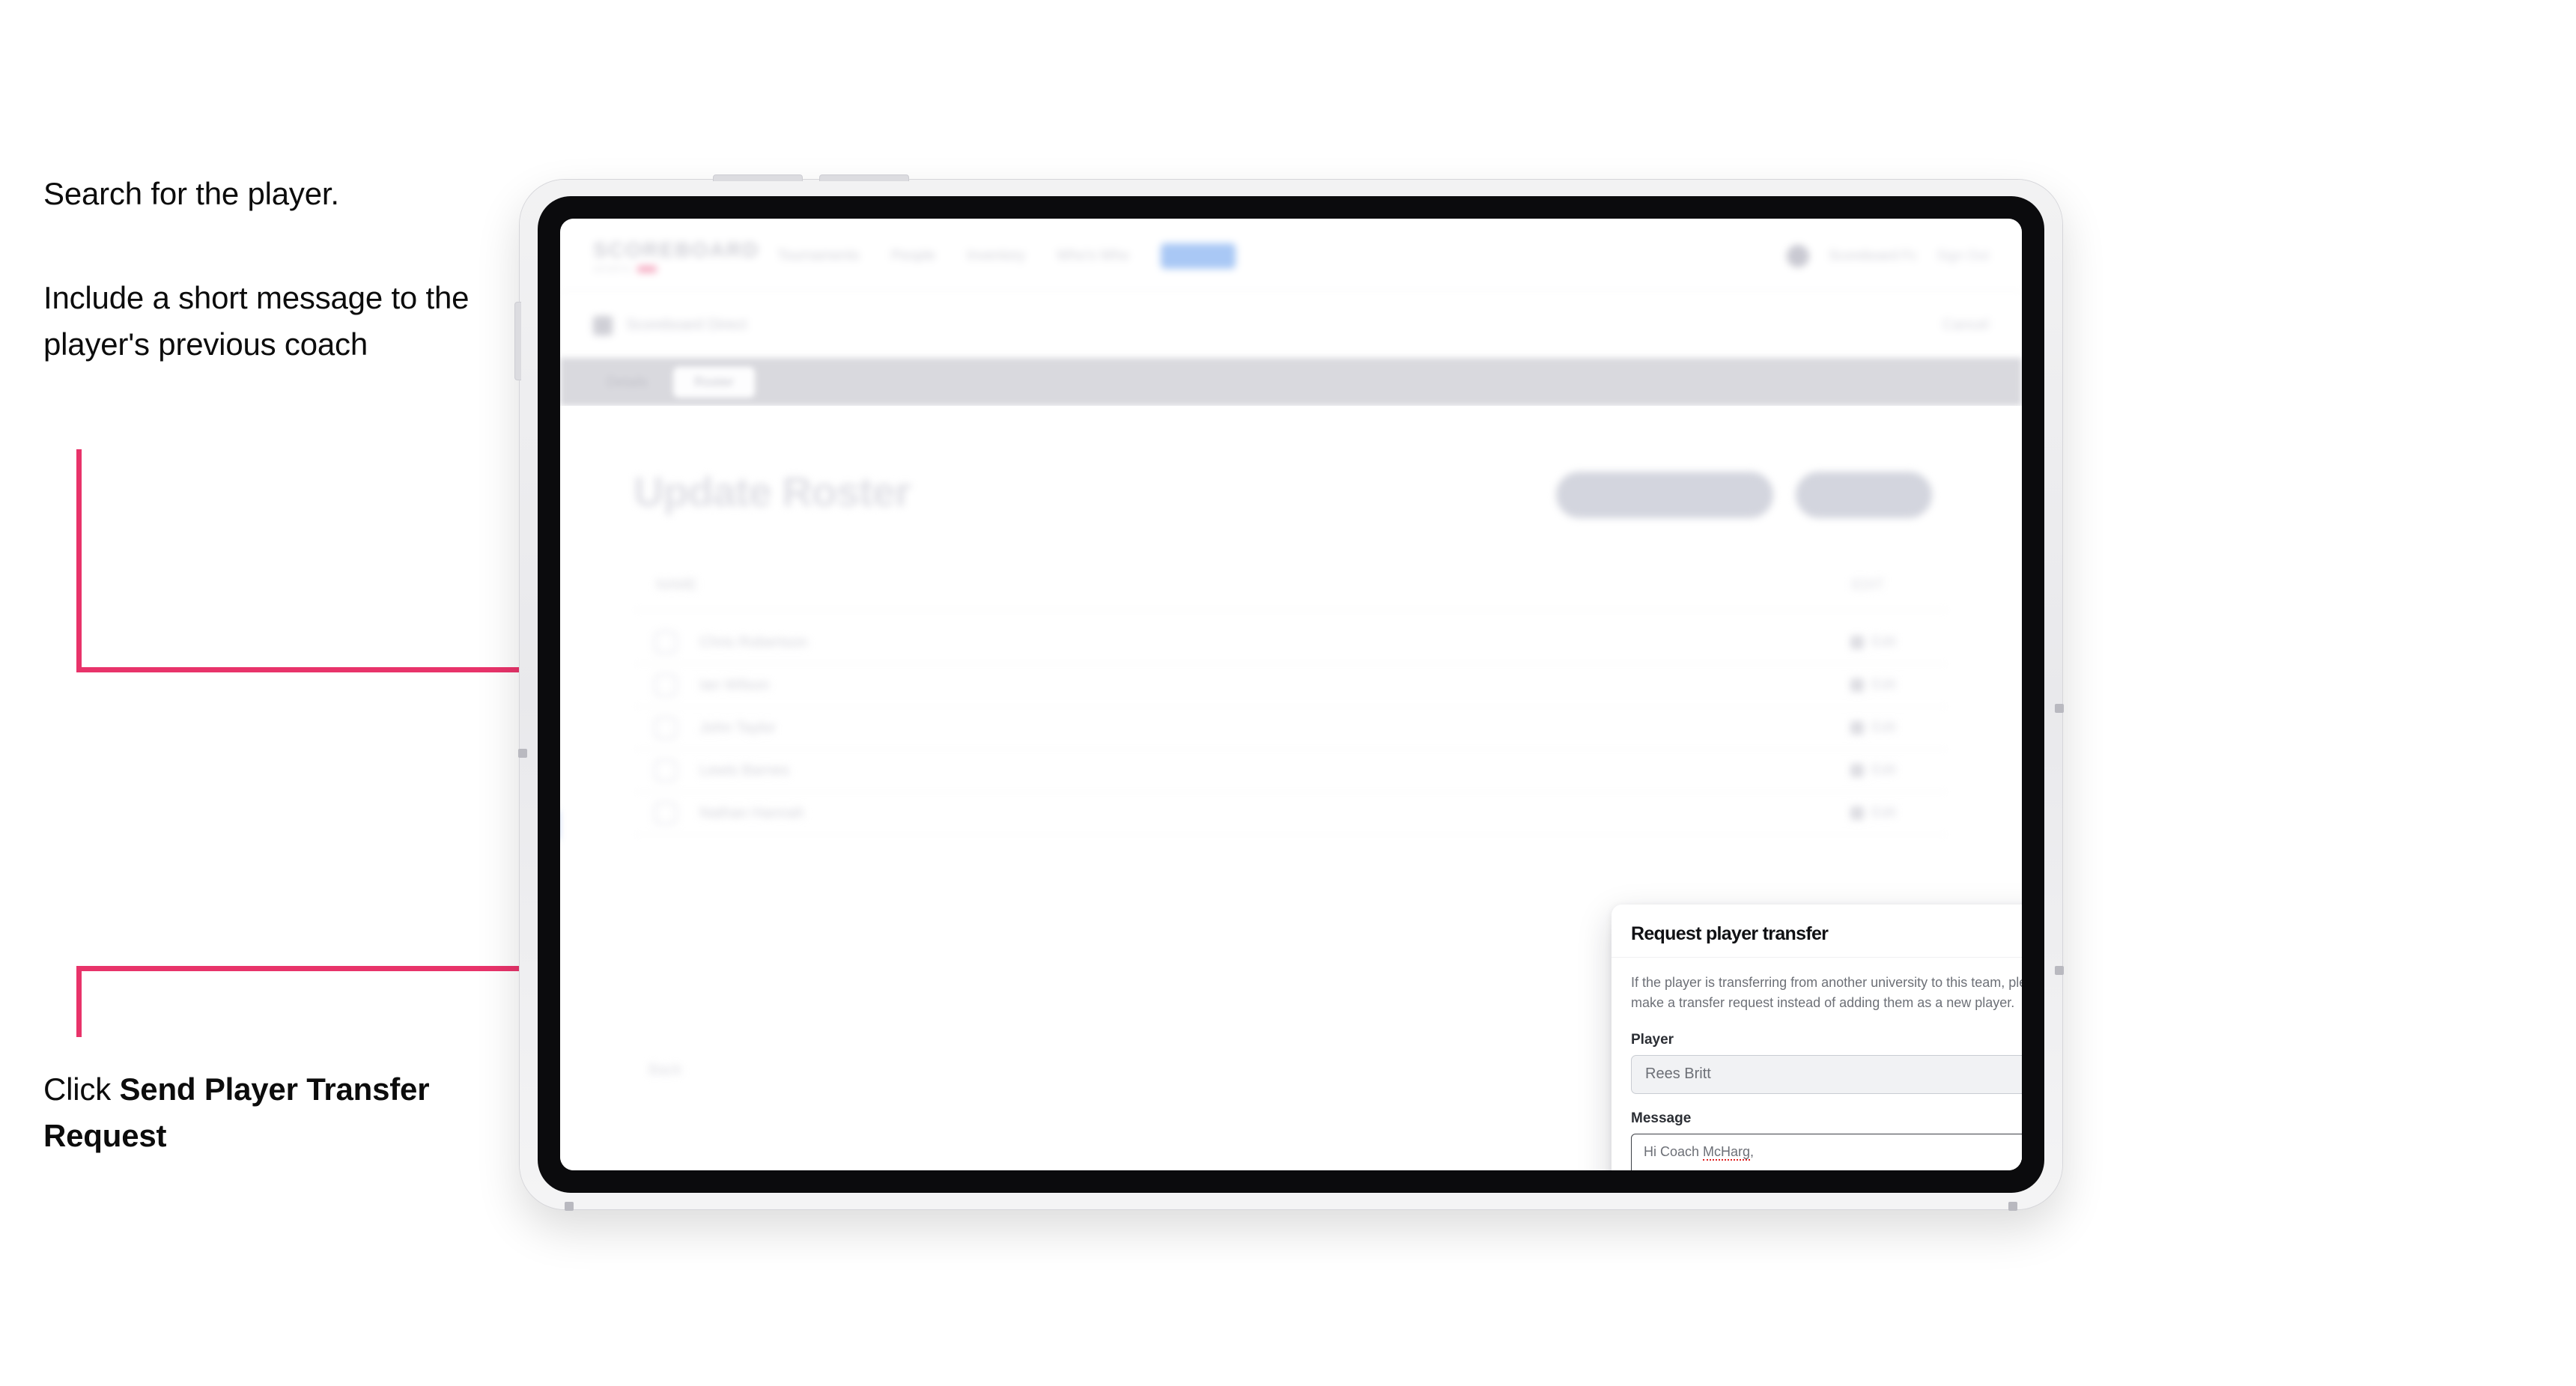 The height and width of the screenshot is (1386, 2576). What do you see at coordinates (517, 341) in the screenshot?
I see `power-button` at bounding box center [517, 341].